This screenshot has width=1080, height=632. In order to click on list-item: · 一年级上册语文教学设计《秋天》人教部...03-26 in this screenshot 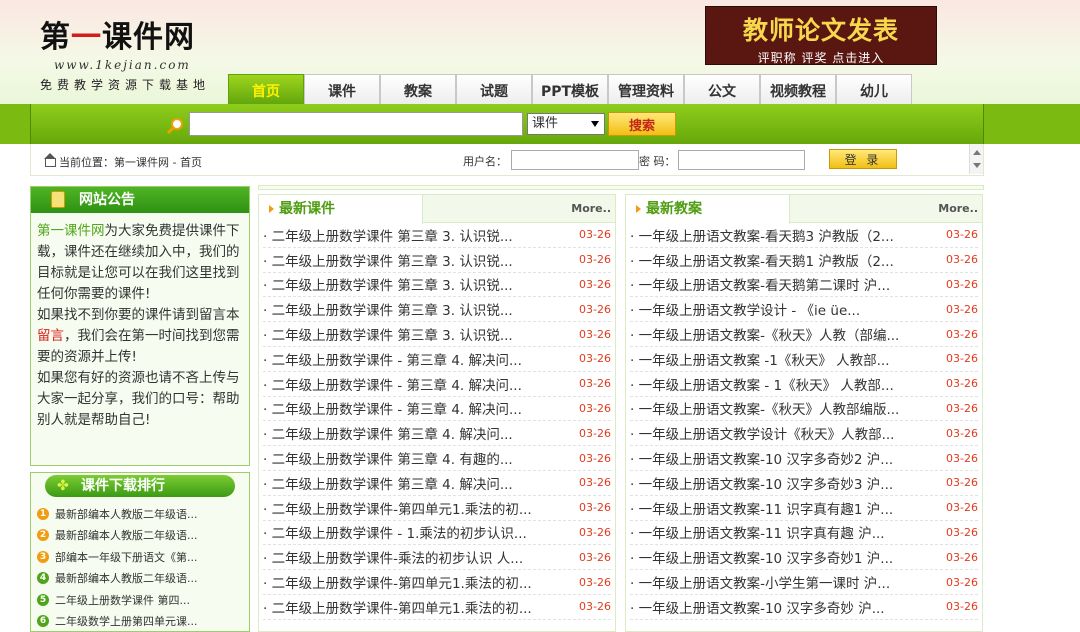, I will do `click(804, 433)`.